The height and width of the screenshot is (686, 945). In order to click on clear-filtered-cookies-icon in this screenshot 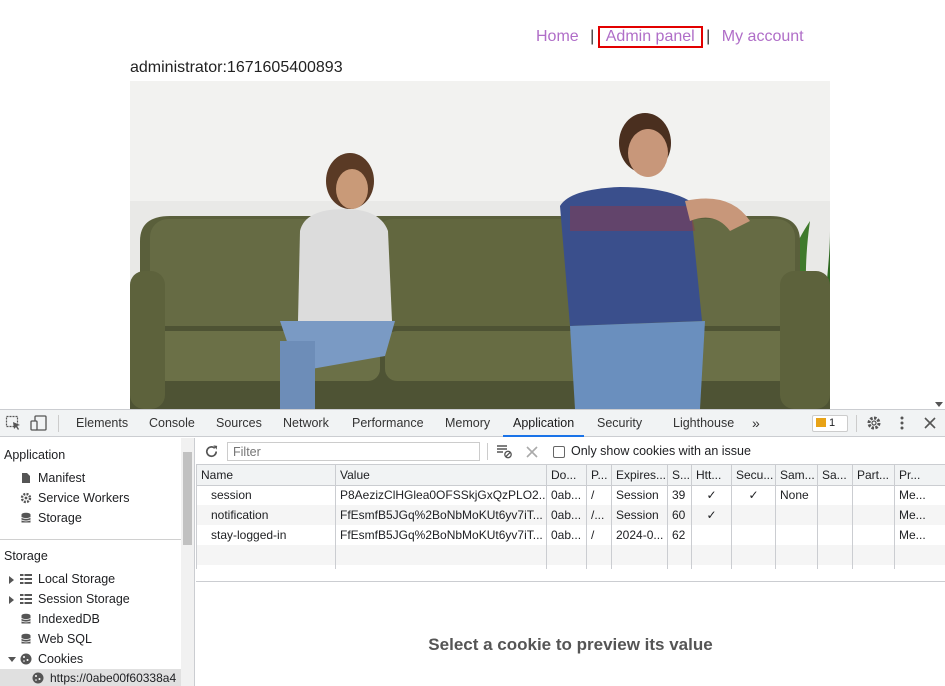, I will do `click(504, 451)`.